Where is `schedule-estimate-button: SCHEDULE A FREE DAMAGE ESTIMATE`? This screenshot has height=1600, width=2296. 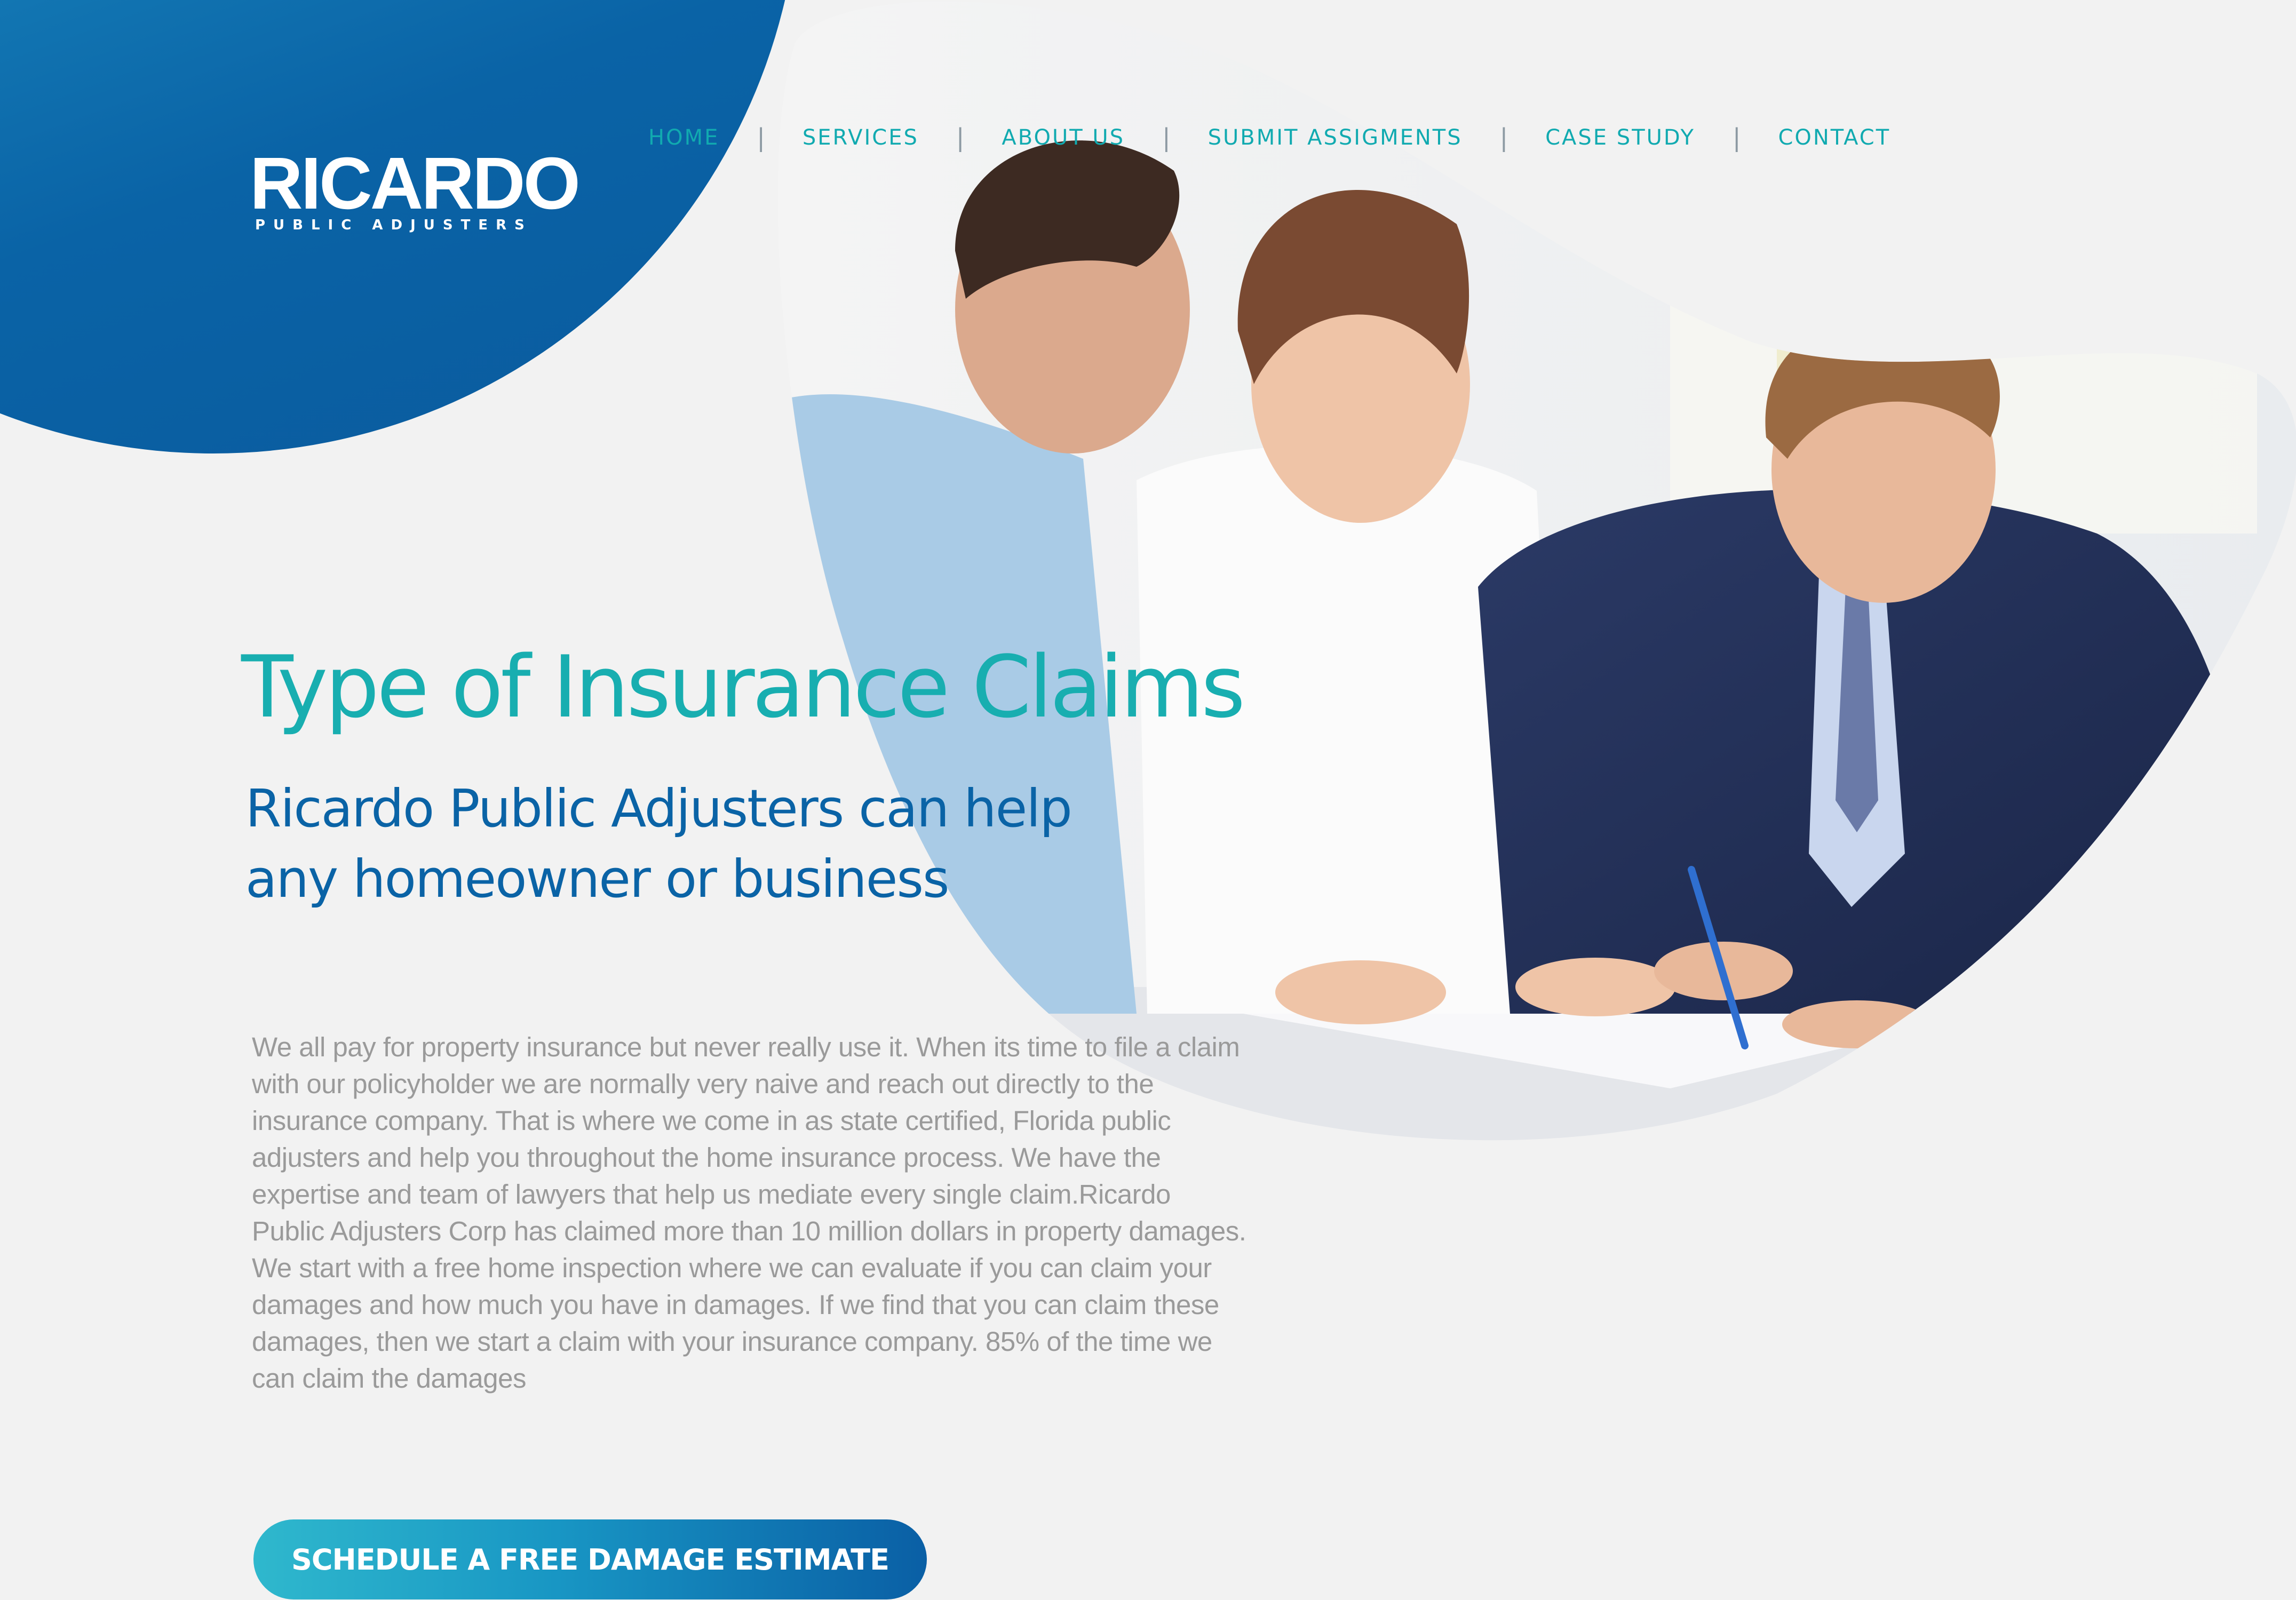
schedule-estimate-button: SCHEDULE A FREE DAMAGE ESTIMATE is located at coordinates (590, 1559).